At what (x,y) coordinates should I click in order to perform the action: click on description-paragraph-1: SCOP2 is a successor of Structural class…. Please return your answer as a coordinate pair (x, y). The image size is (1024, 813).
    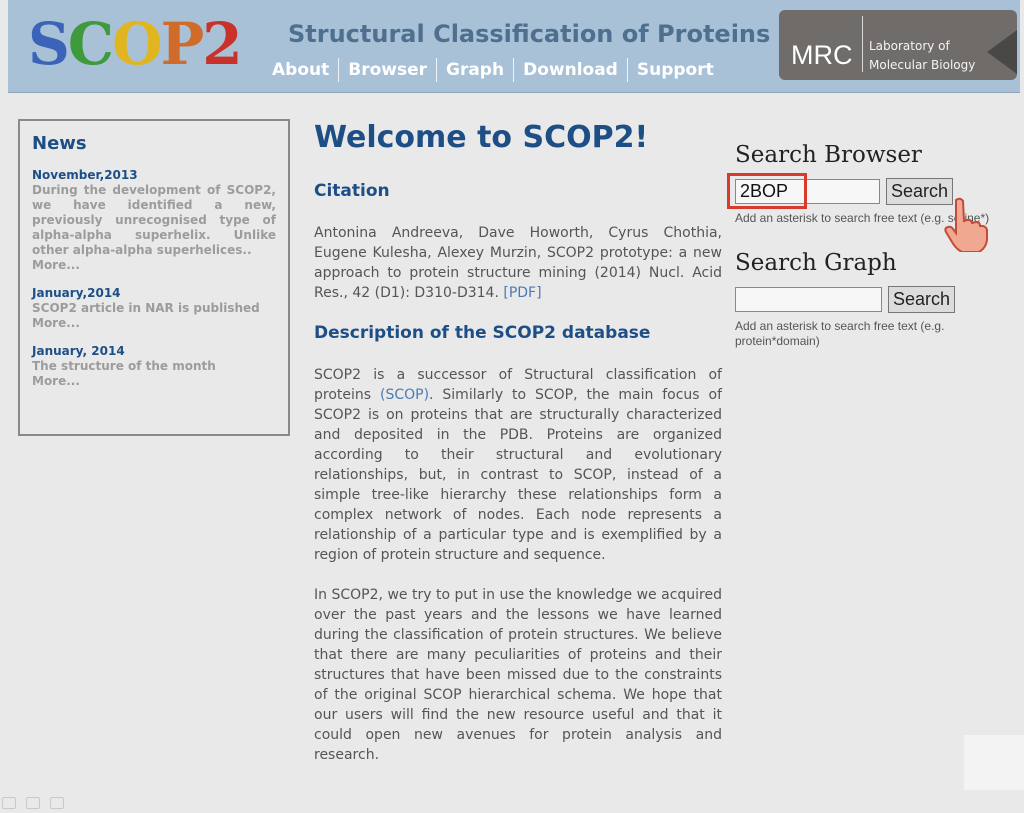
    Looking at the image, I should click on (518, 465).